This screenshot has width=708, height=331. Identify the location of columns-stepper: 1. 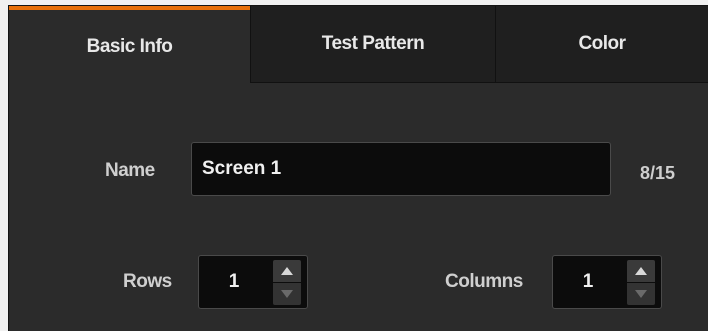
(607, 282).